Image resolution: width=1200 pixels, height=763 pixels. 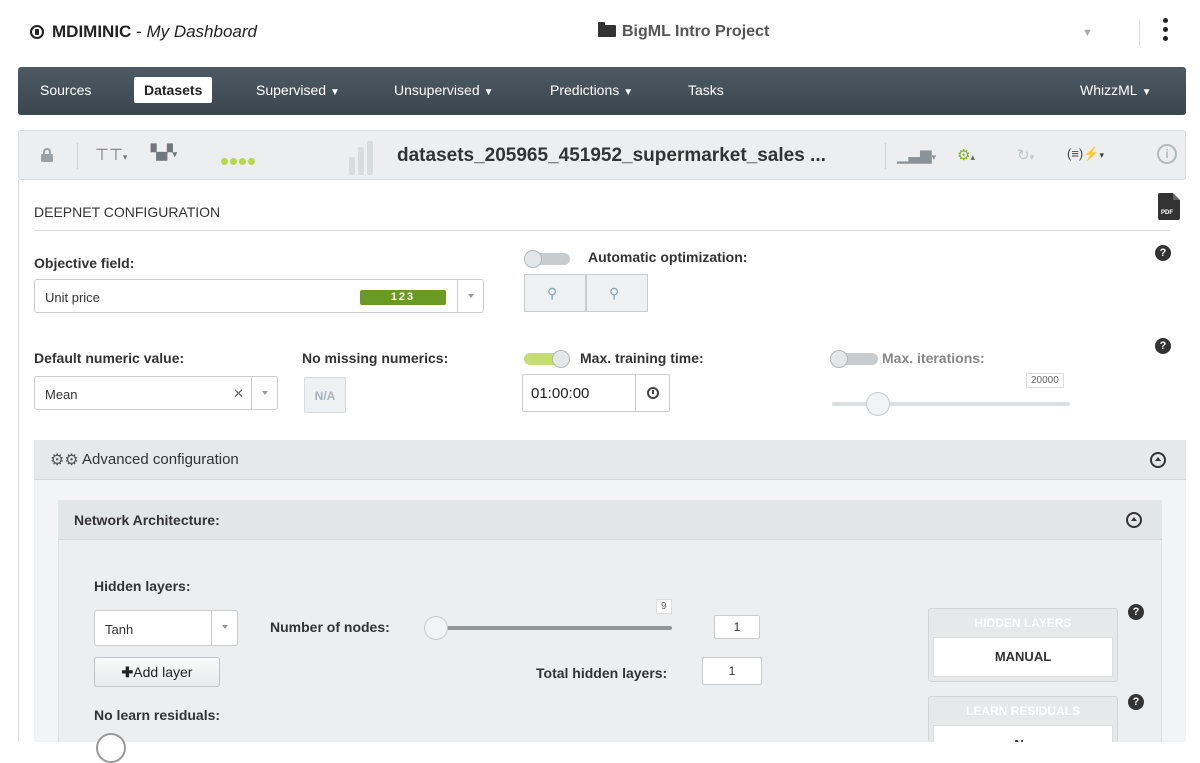 What do you see at coordinates (614, 293) in the screenshot?
I see `network-icon: ⚲` at bounding box center [614, 293].